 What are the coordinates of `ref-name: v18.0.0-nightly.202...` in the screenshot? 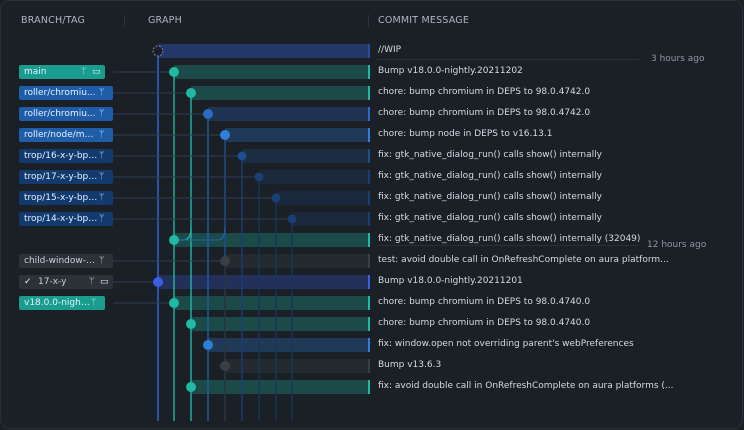 It's located at (57, 303).